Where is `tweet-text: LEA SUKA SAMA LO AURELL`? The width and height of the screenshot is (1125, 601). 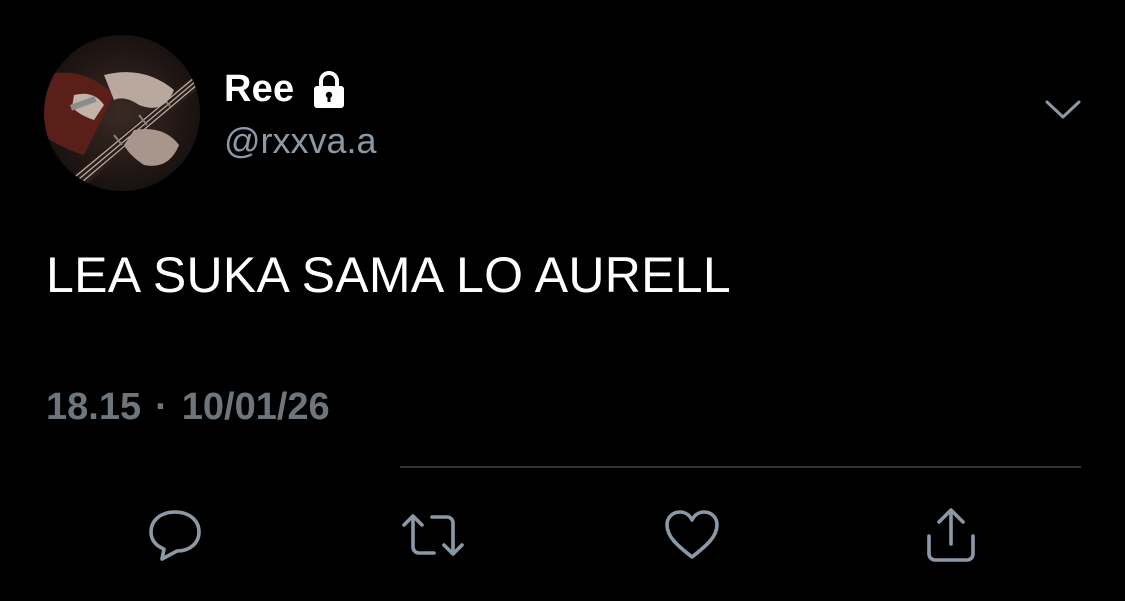
tweet-text: LEA SUKA SAMA LO AURELL is located at coordinates (389, 275).